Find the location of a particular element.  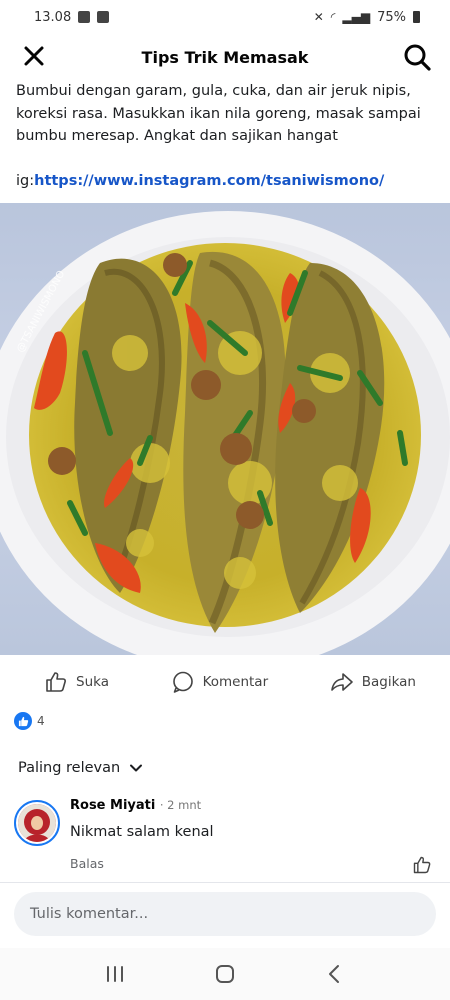

page-title: Tips Trik Memasak is located at coordinates (225, 57).